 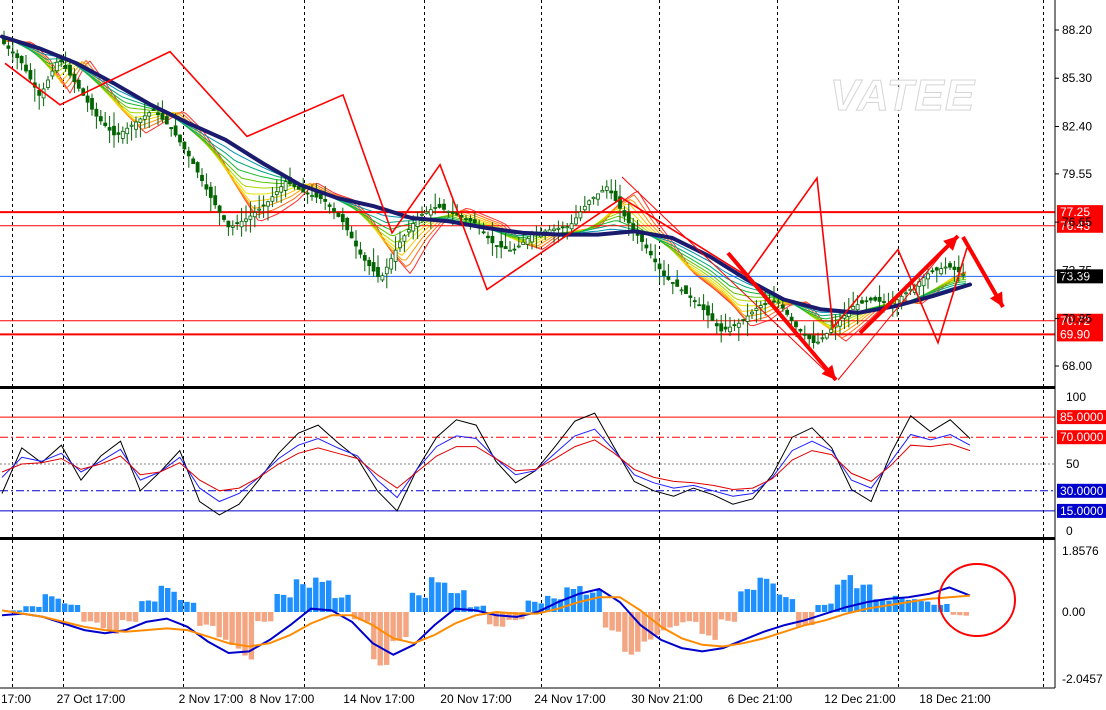 What do you see at coordinates (1074, 612) in the screenshot?
I see `macd-tick-label: 0.00` at bounding box center [1074, 612].